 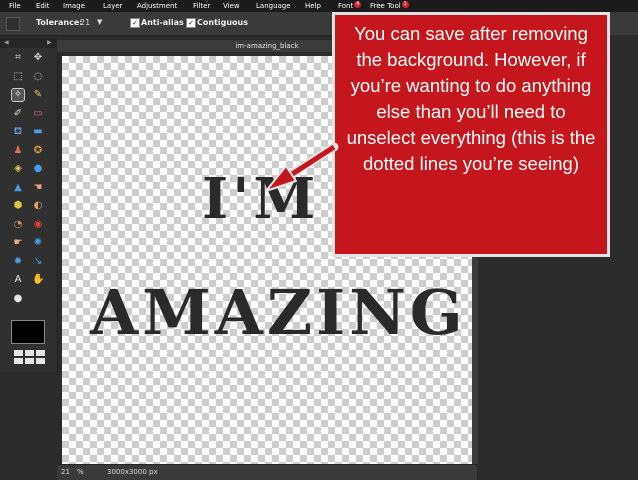 I want to click on callout-arrow-icon, so click(x=302, y=167).